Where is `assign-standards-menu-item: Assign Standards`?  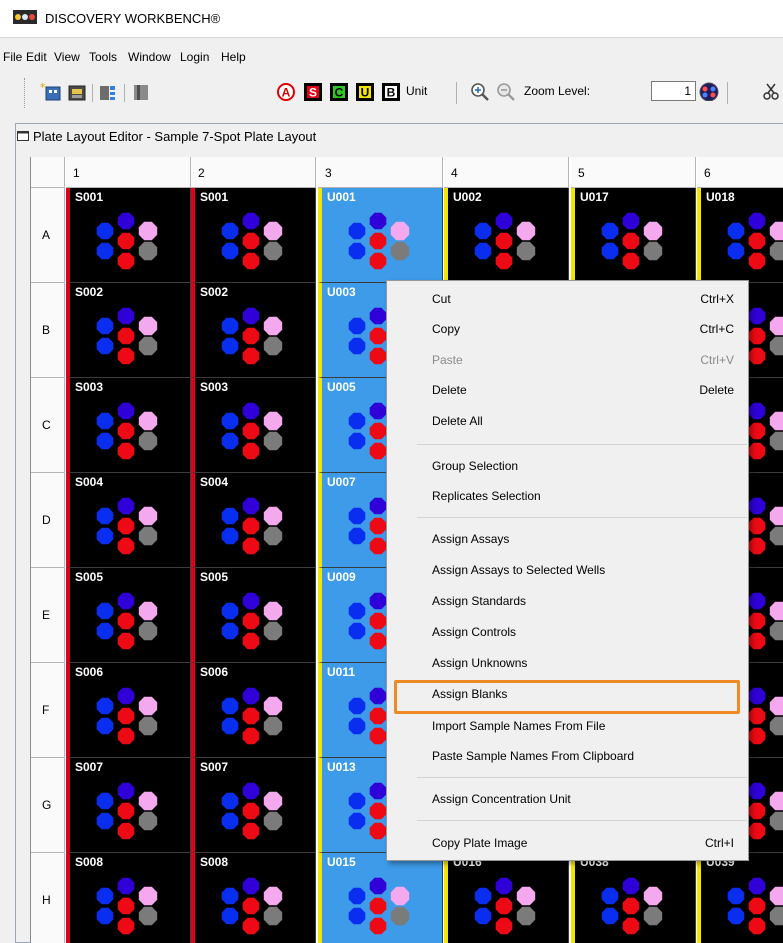
assign-standards-menu-item: Assign Standards is located at coordinates (567, 601).